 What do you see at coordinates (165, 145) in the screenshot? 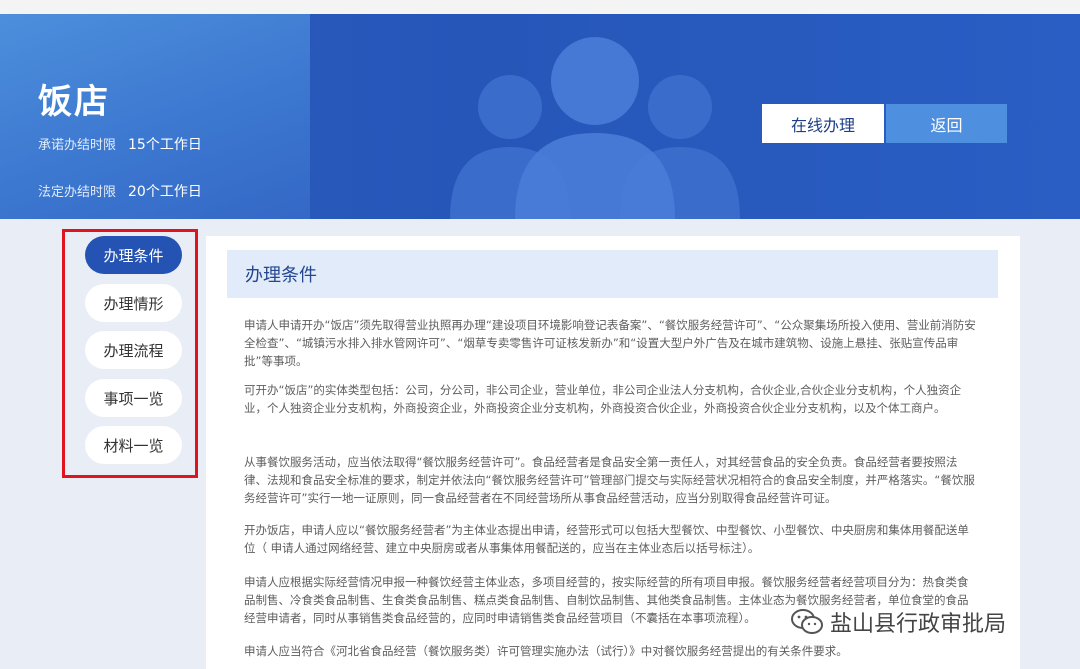
I see `promise-time-value: 15个工作日` at bounding box center [165, 145].